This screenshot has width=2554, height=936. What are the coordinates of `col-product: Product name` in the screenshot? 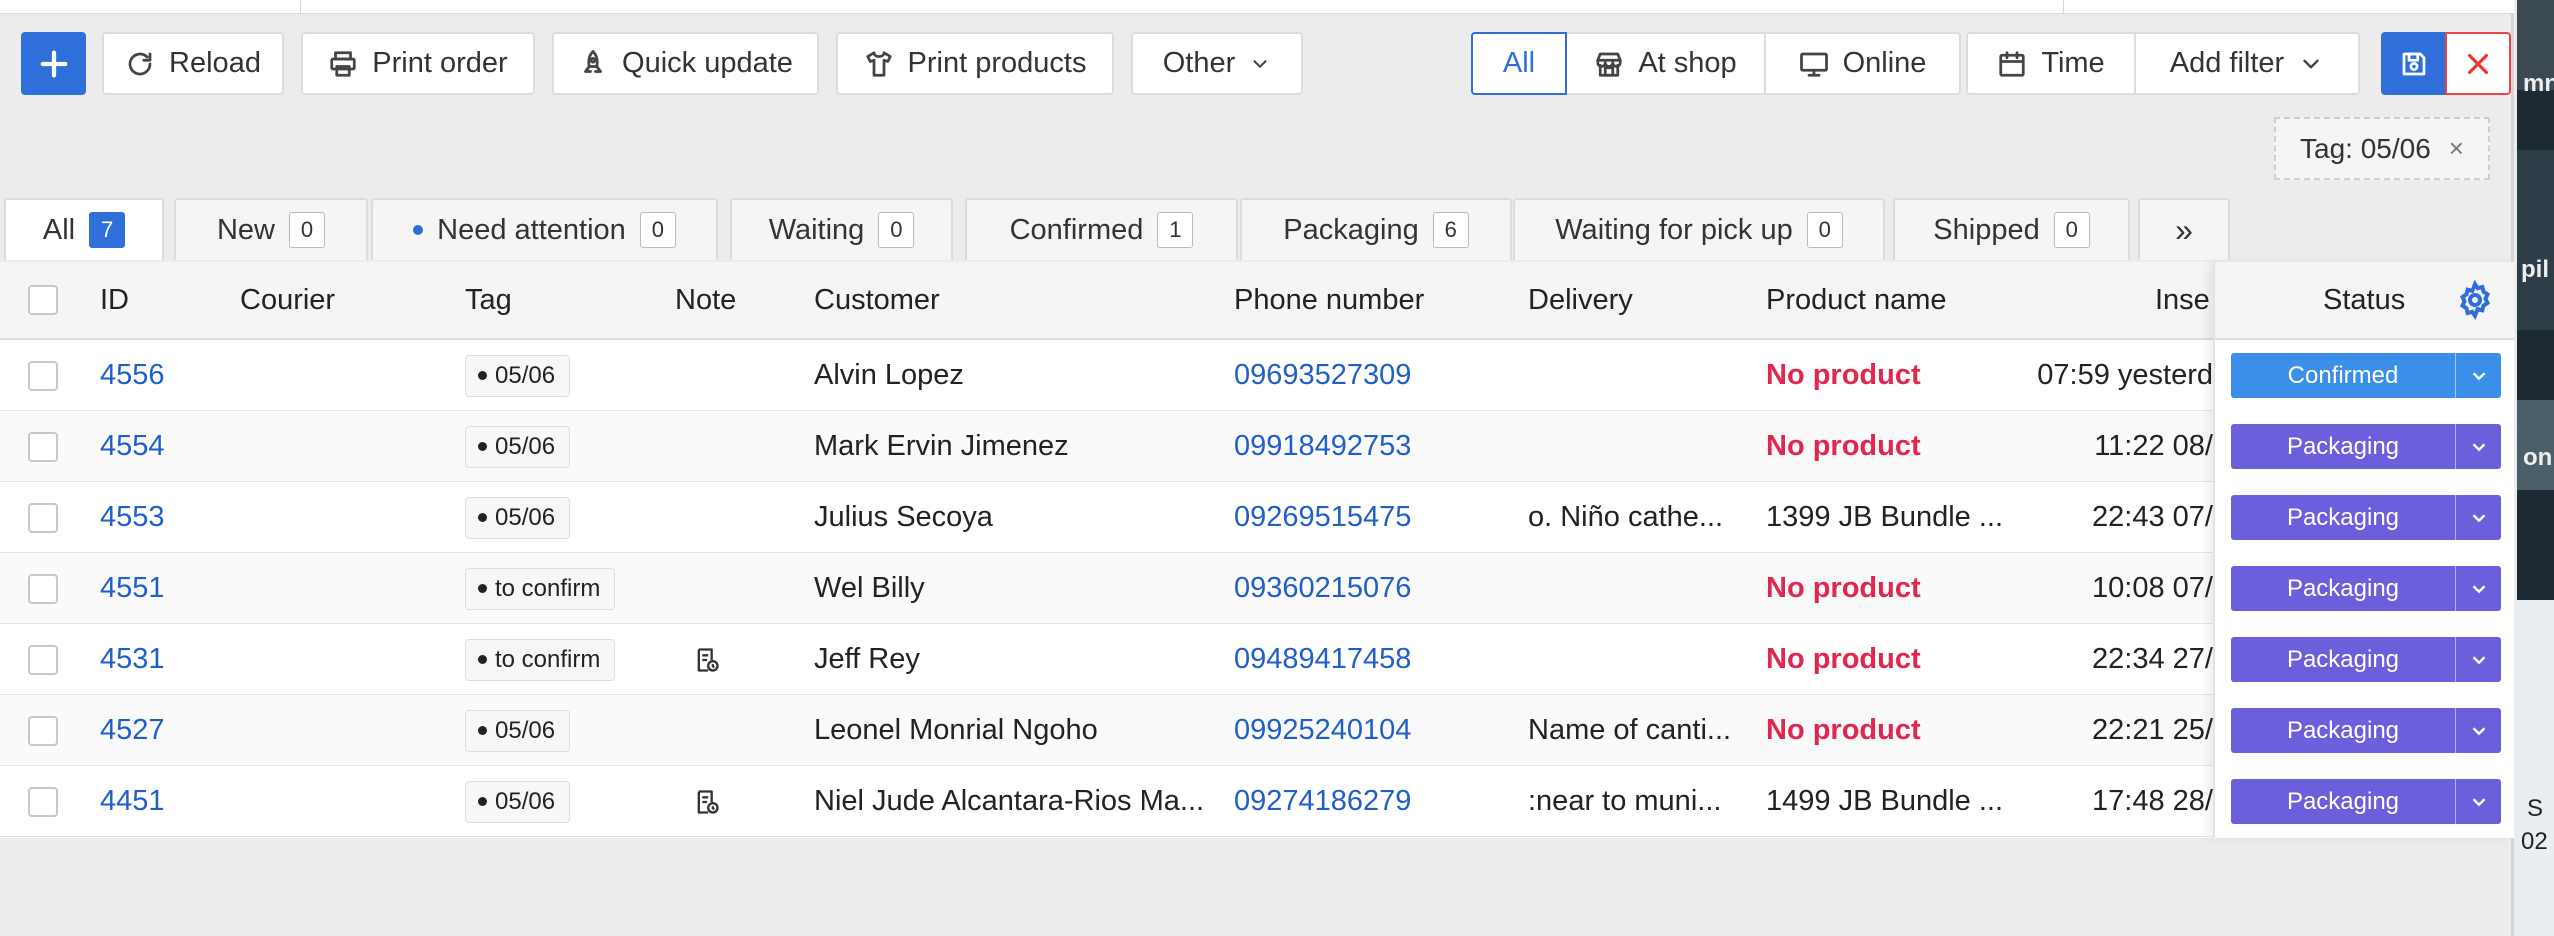 It's located at (1856, 300).